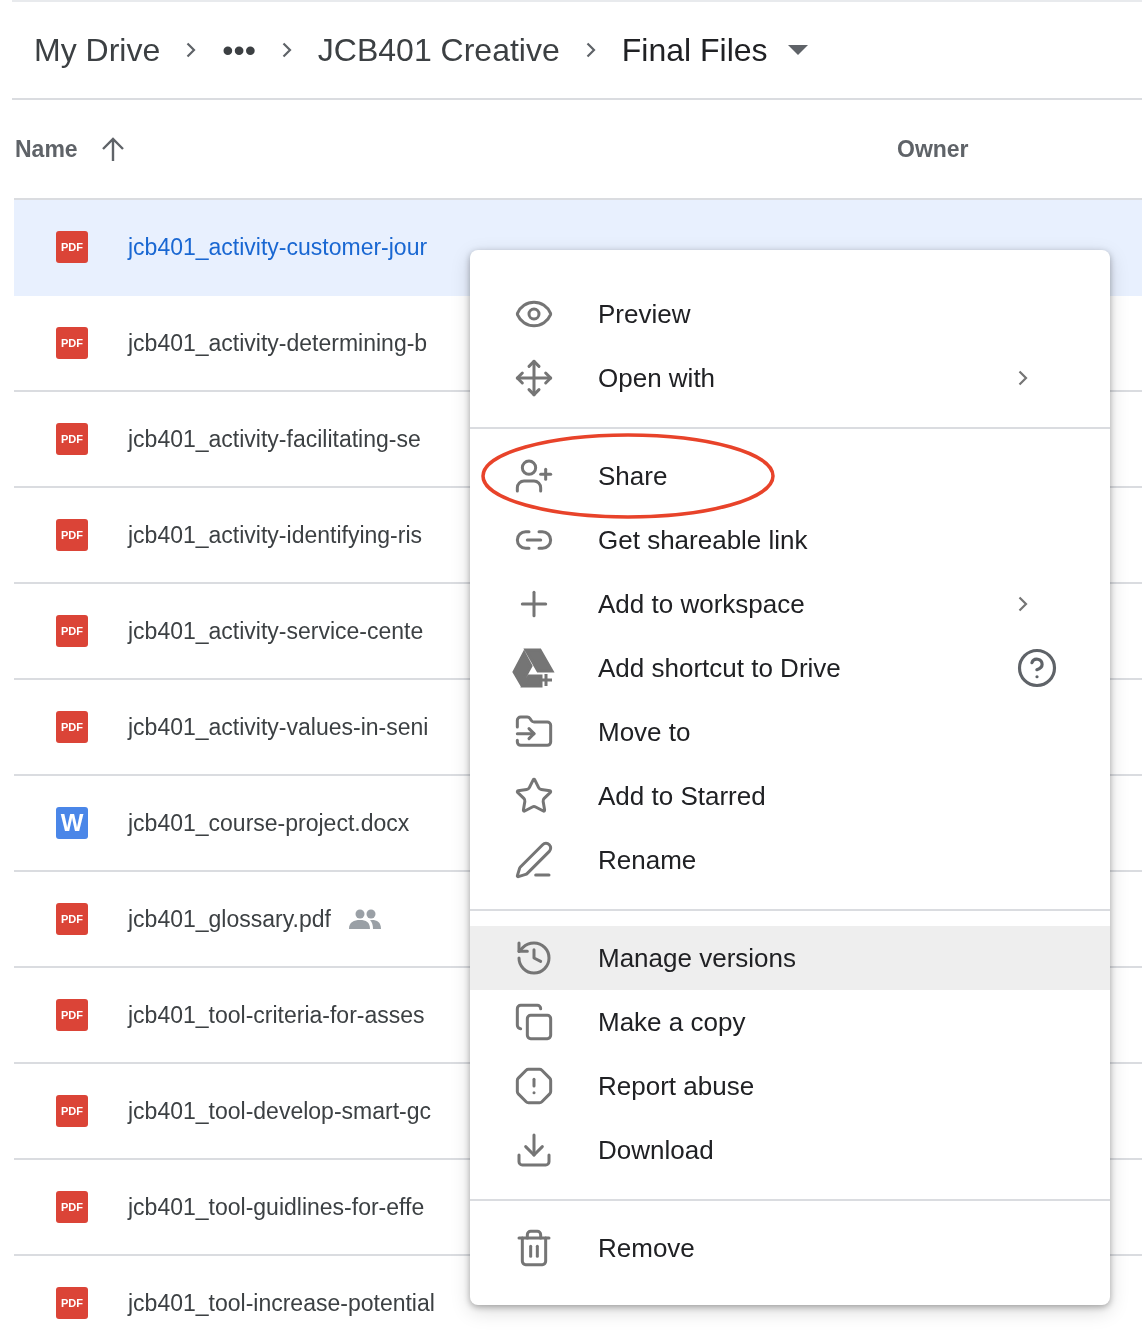 The image size is (1142, 1338). Describe the element at coordinates (229, 919) in the screenshot. I see `file-name: jcb401_glossary.pdf` at that location.